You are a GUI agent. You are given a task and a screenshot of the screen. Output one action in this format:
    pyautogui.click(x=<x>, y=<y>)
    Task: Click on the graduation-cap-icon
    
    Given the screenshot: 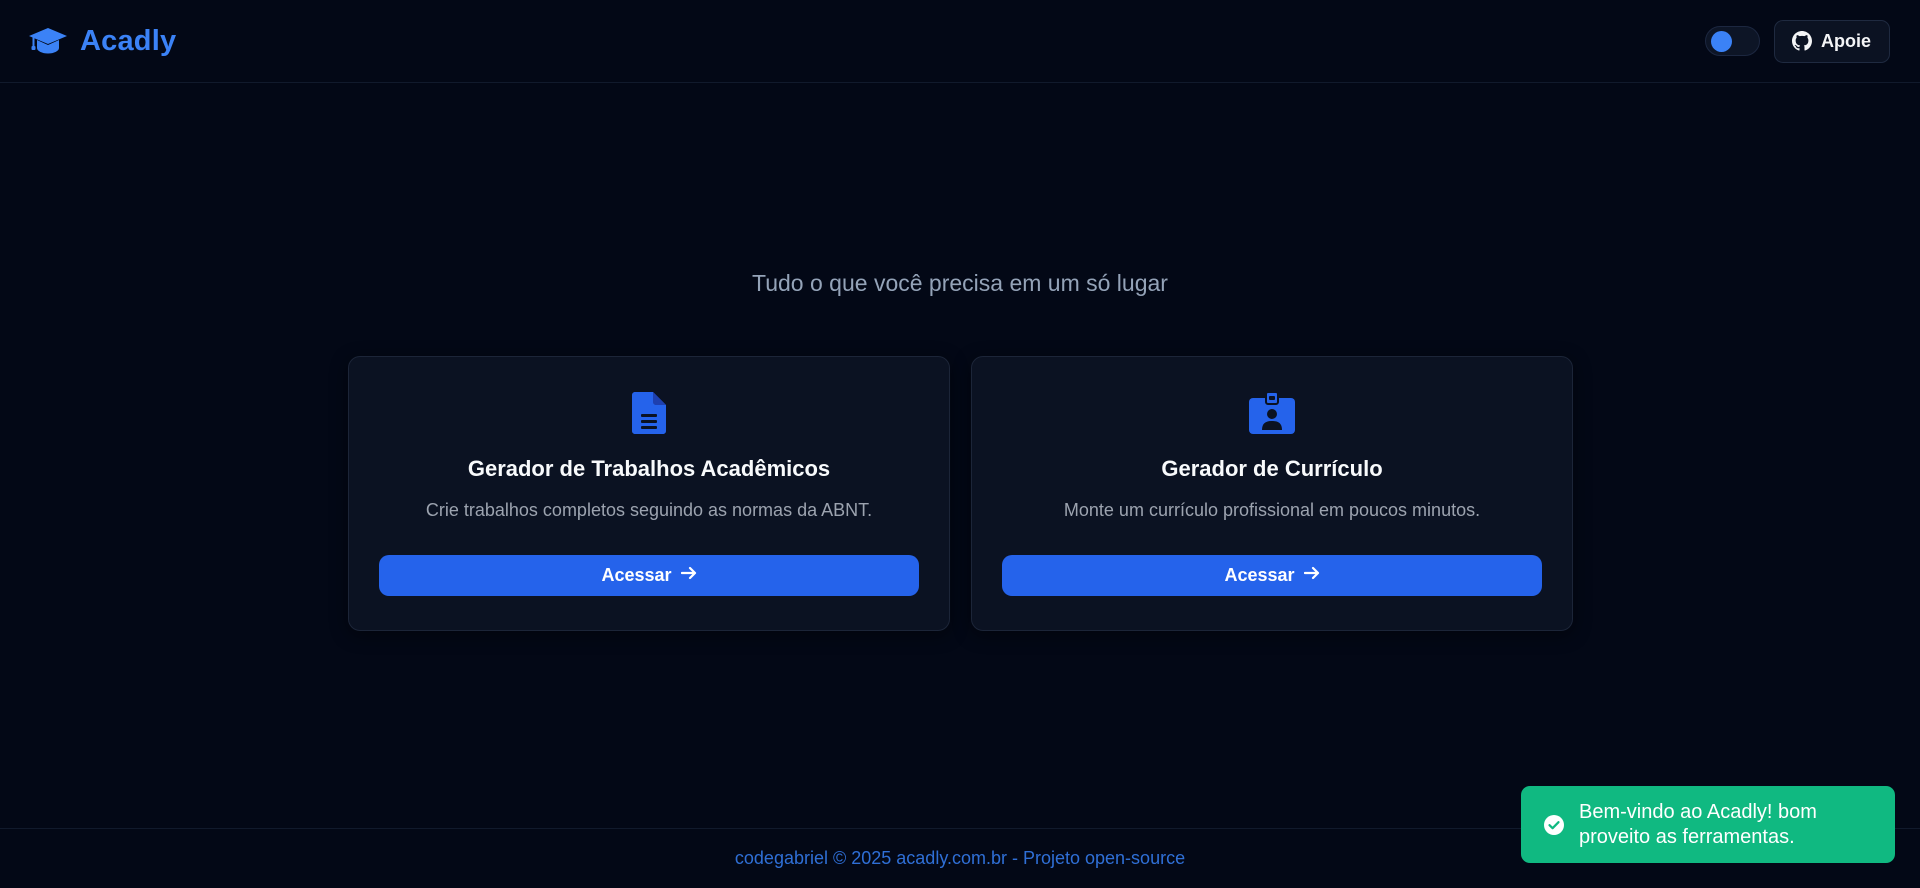 What is the action you would take?
    pyautogui.click(x=48, y=41)
    